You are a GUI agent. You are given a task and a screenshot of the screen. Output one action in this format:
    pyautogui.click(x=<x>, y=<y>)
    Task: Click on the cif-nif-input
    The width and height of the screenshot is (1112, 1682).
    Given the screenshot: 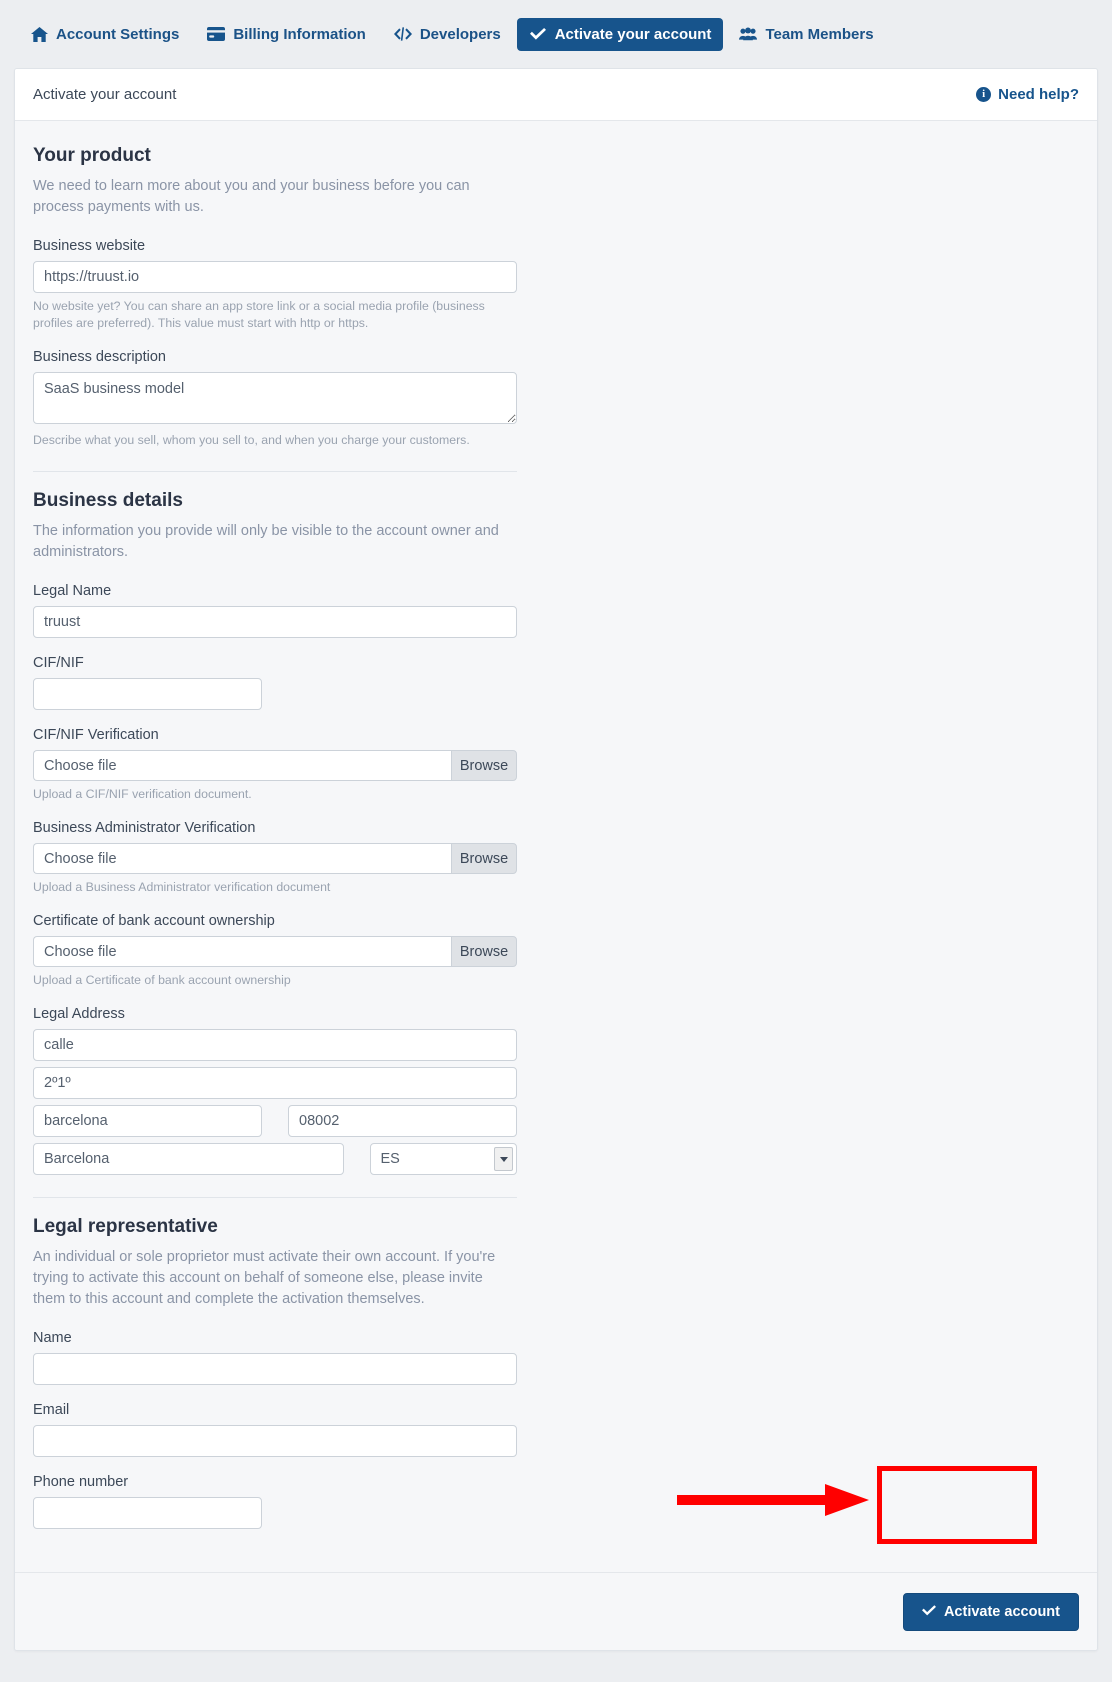 What is the action you would take?
    pyautogui.click(x=147, y=694)
    